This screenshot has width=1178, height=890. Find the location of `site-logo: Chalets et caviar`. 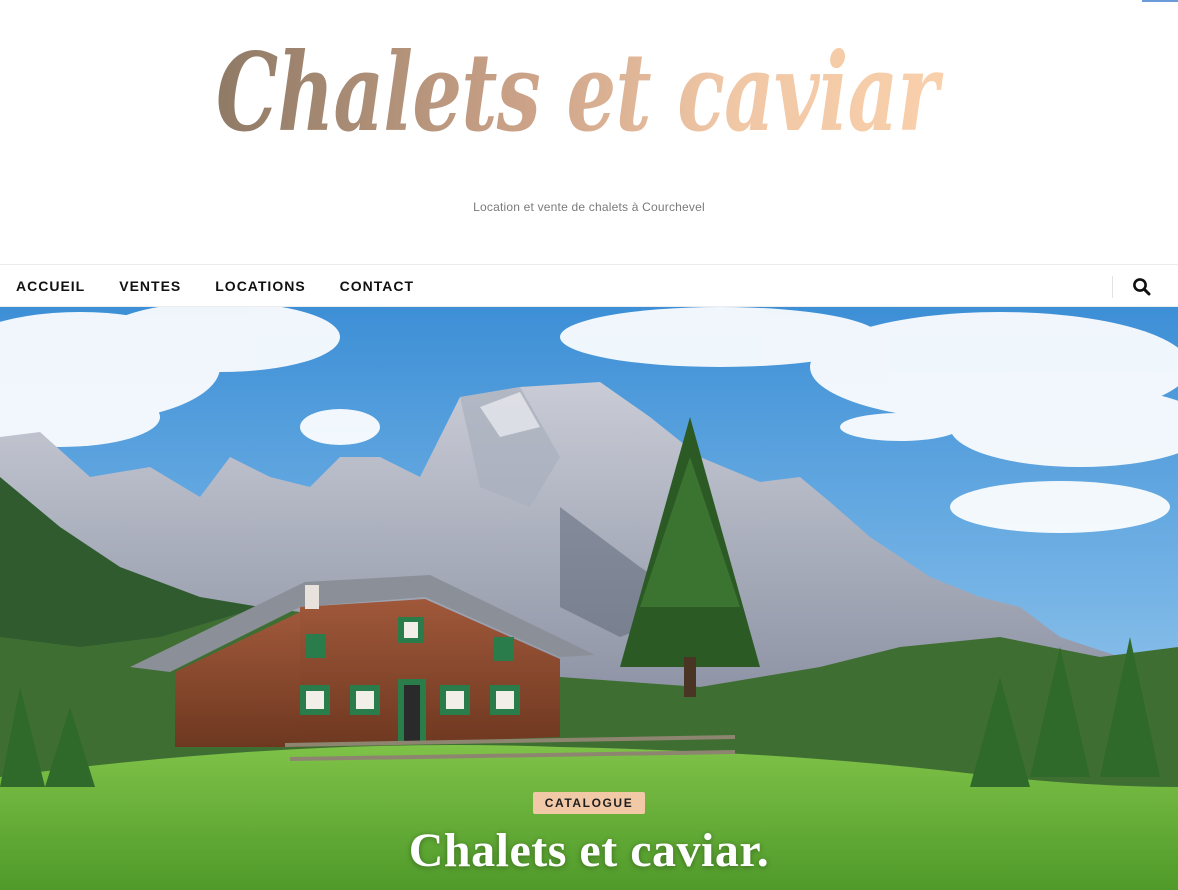

site-logo: Chalets et caviar is located at coordinates (580, 77).